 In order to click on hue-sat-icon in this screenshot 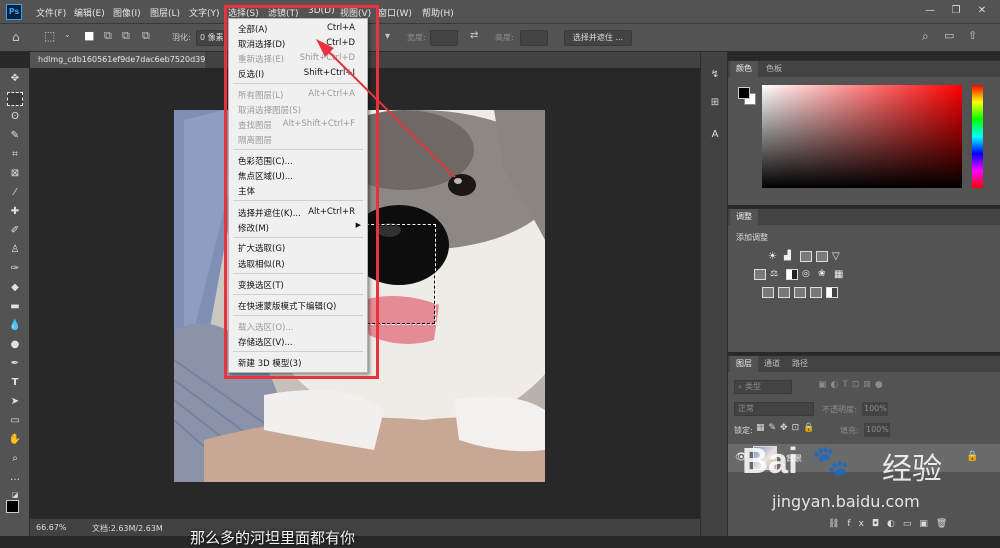, I will do `click(760, 274)`.